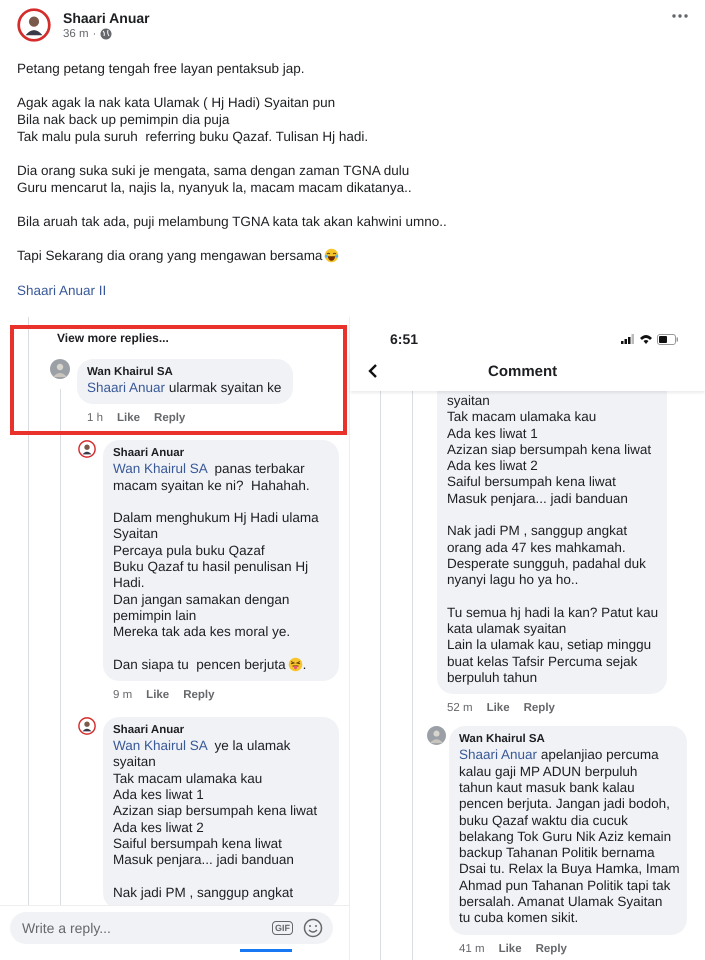 This screenshot has height=960, width=705. I want to click on post-text: Dia orang suka suki je mengata, sama dengan zaman TGNA dulu Guru mencarut la, najis la, nyanyuk la, macam macam dikatanya.., so click(215, 179).